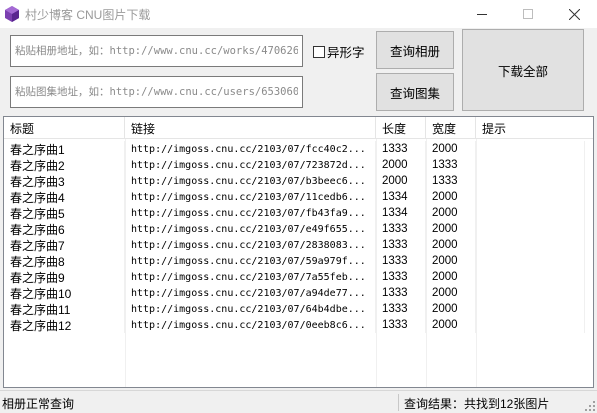 The width and height of the screenshot is (597, 413). I want to click on maximize-icon, so click(528, 14).